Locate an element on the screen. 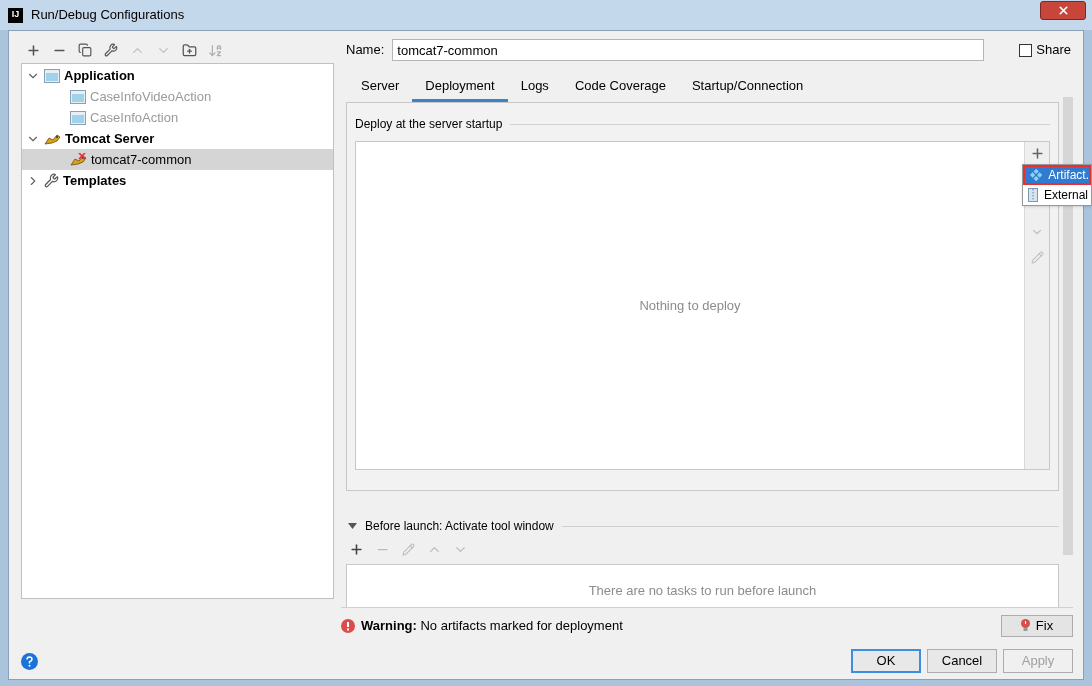 This screenshot has width=1092, height=686. tree-item: Tomcat Server is located at coordinates (177, 138).